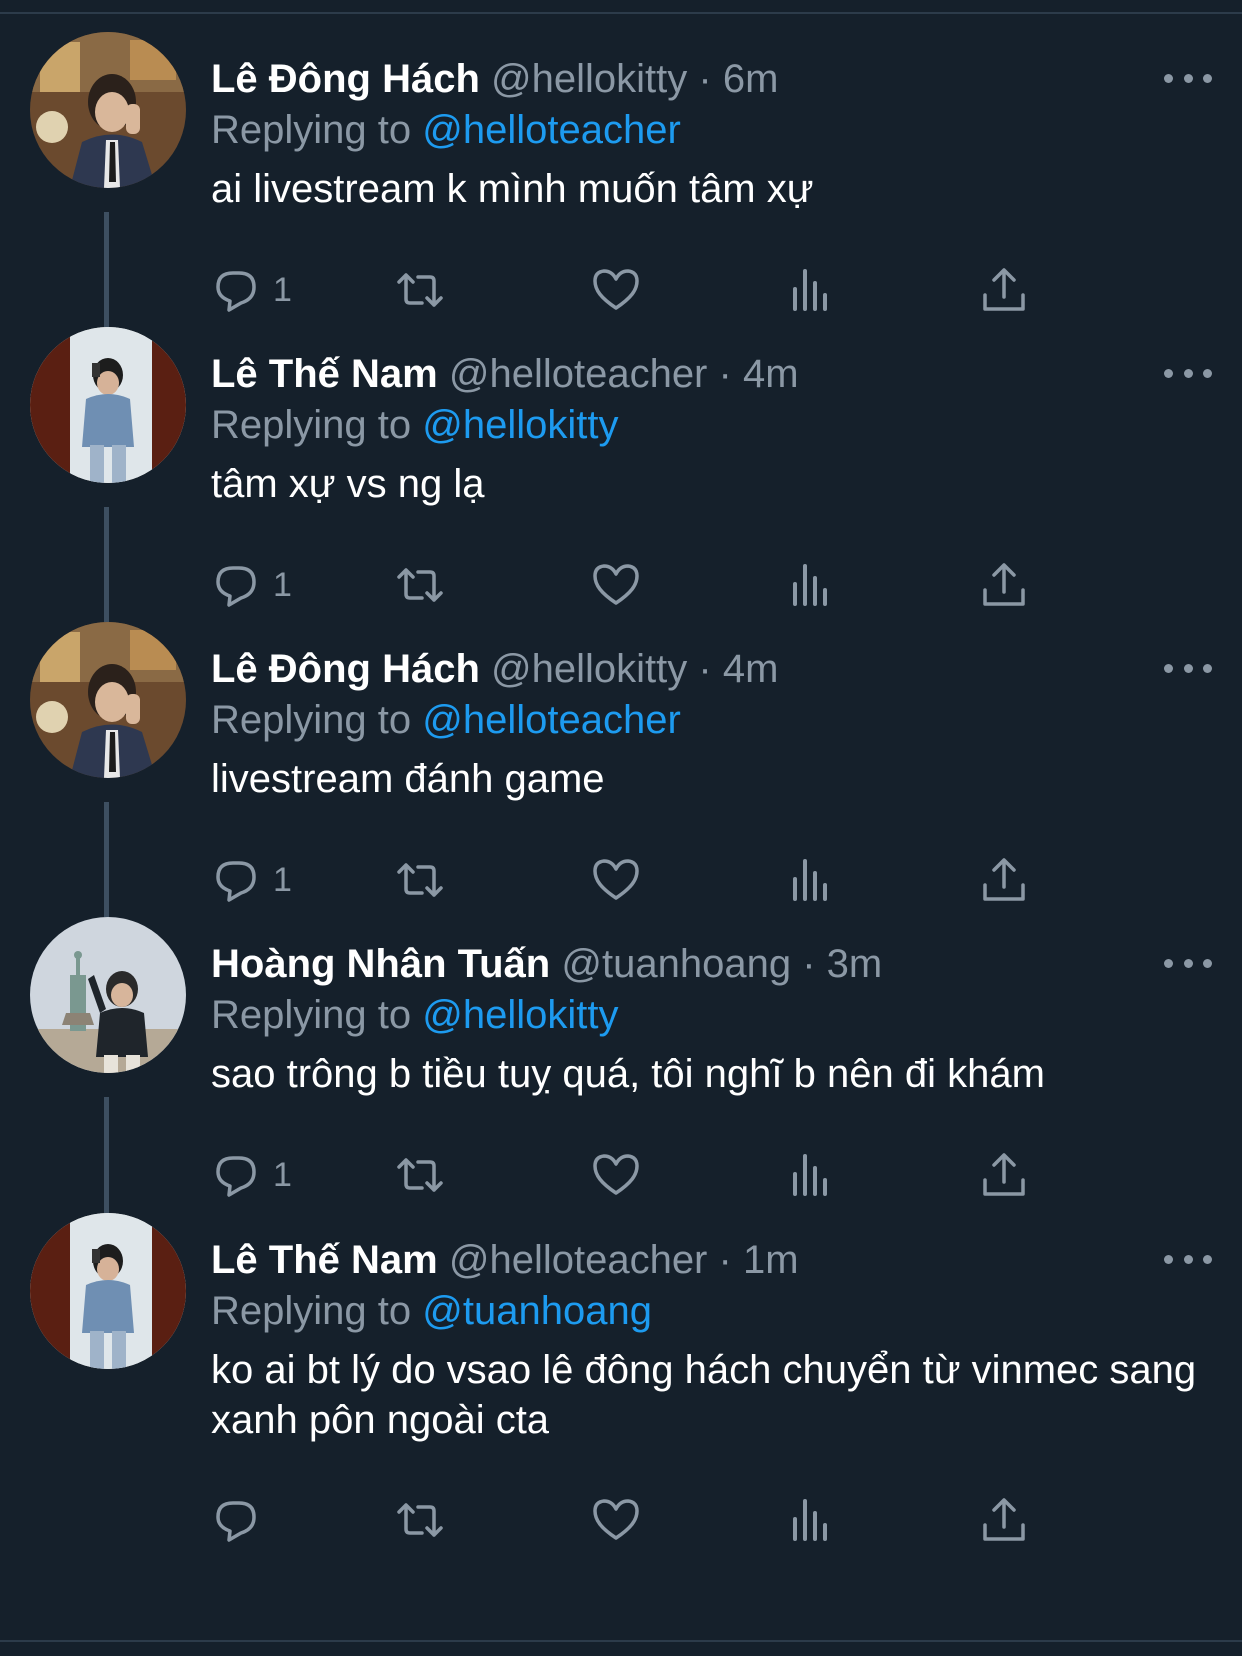 The width and height of the screenshot is (1242, 1656). Describe the element at coordinates (711, 425) in the screenshot. I see `replying-to: Replying to @hellokitty` at that location.